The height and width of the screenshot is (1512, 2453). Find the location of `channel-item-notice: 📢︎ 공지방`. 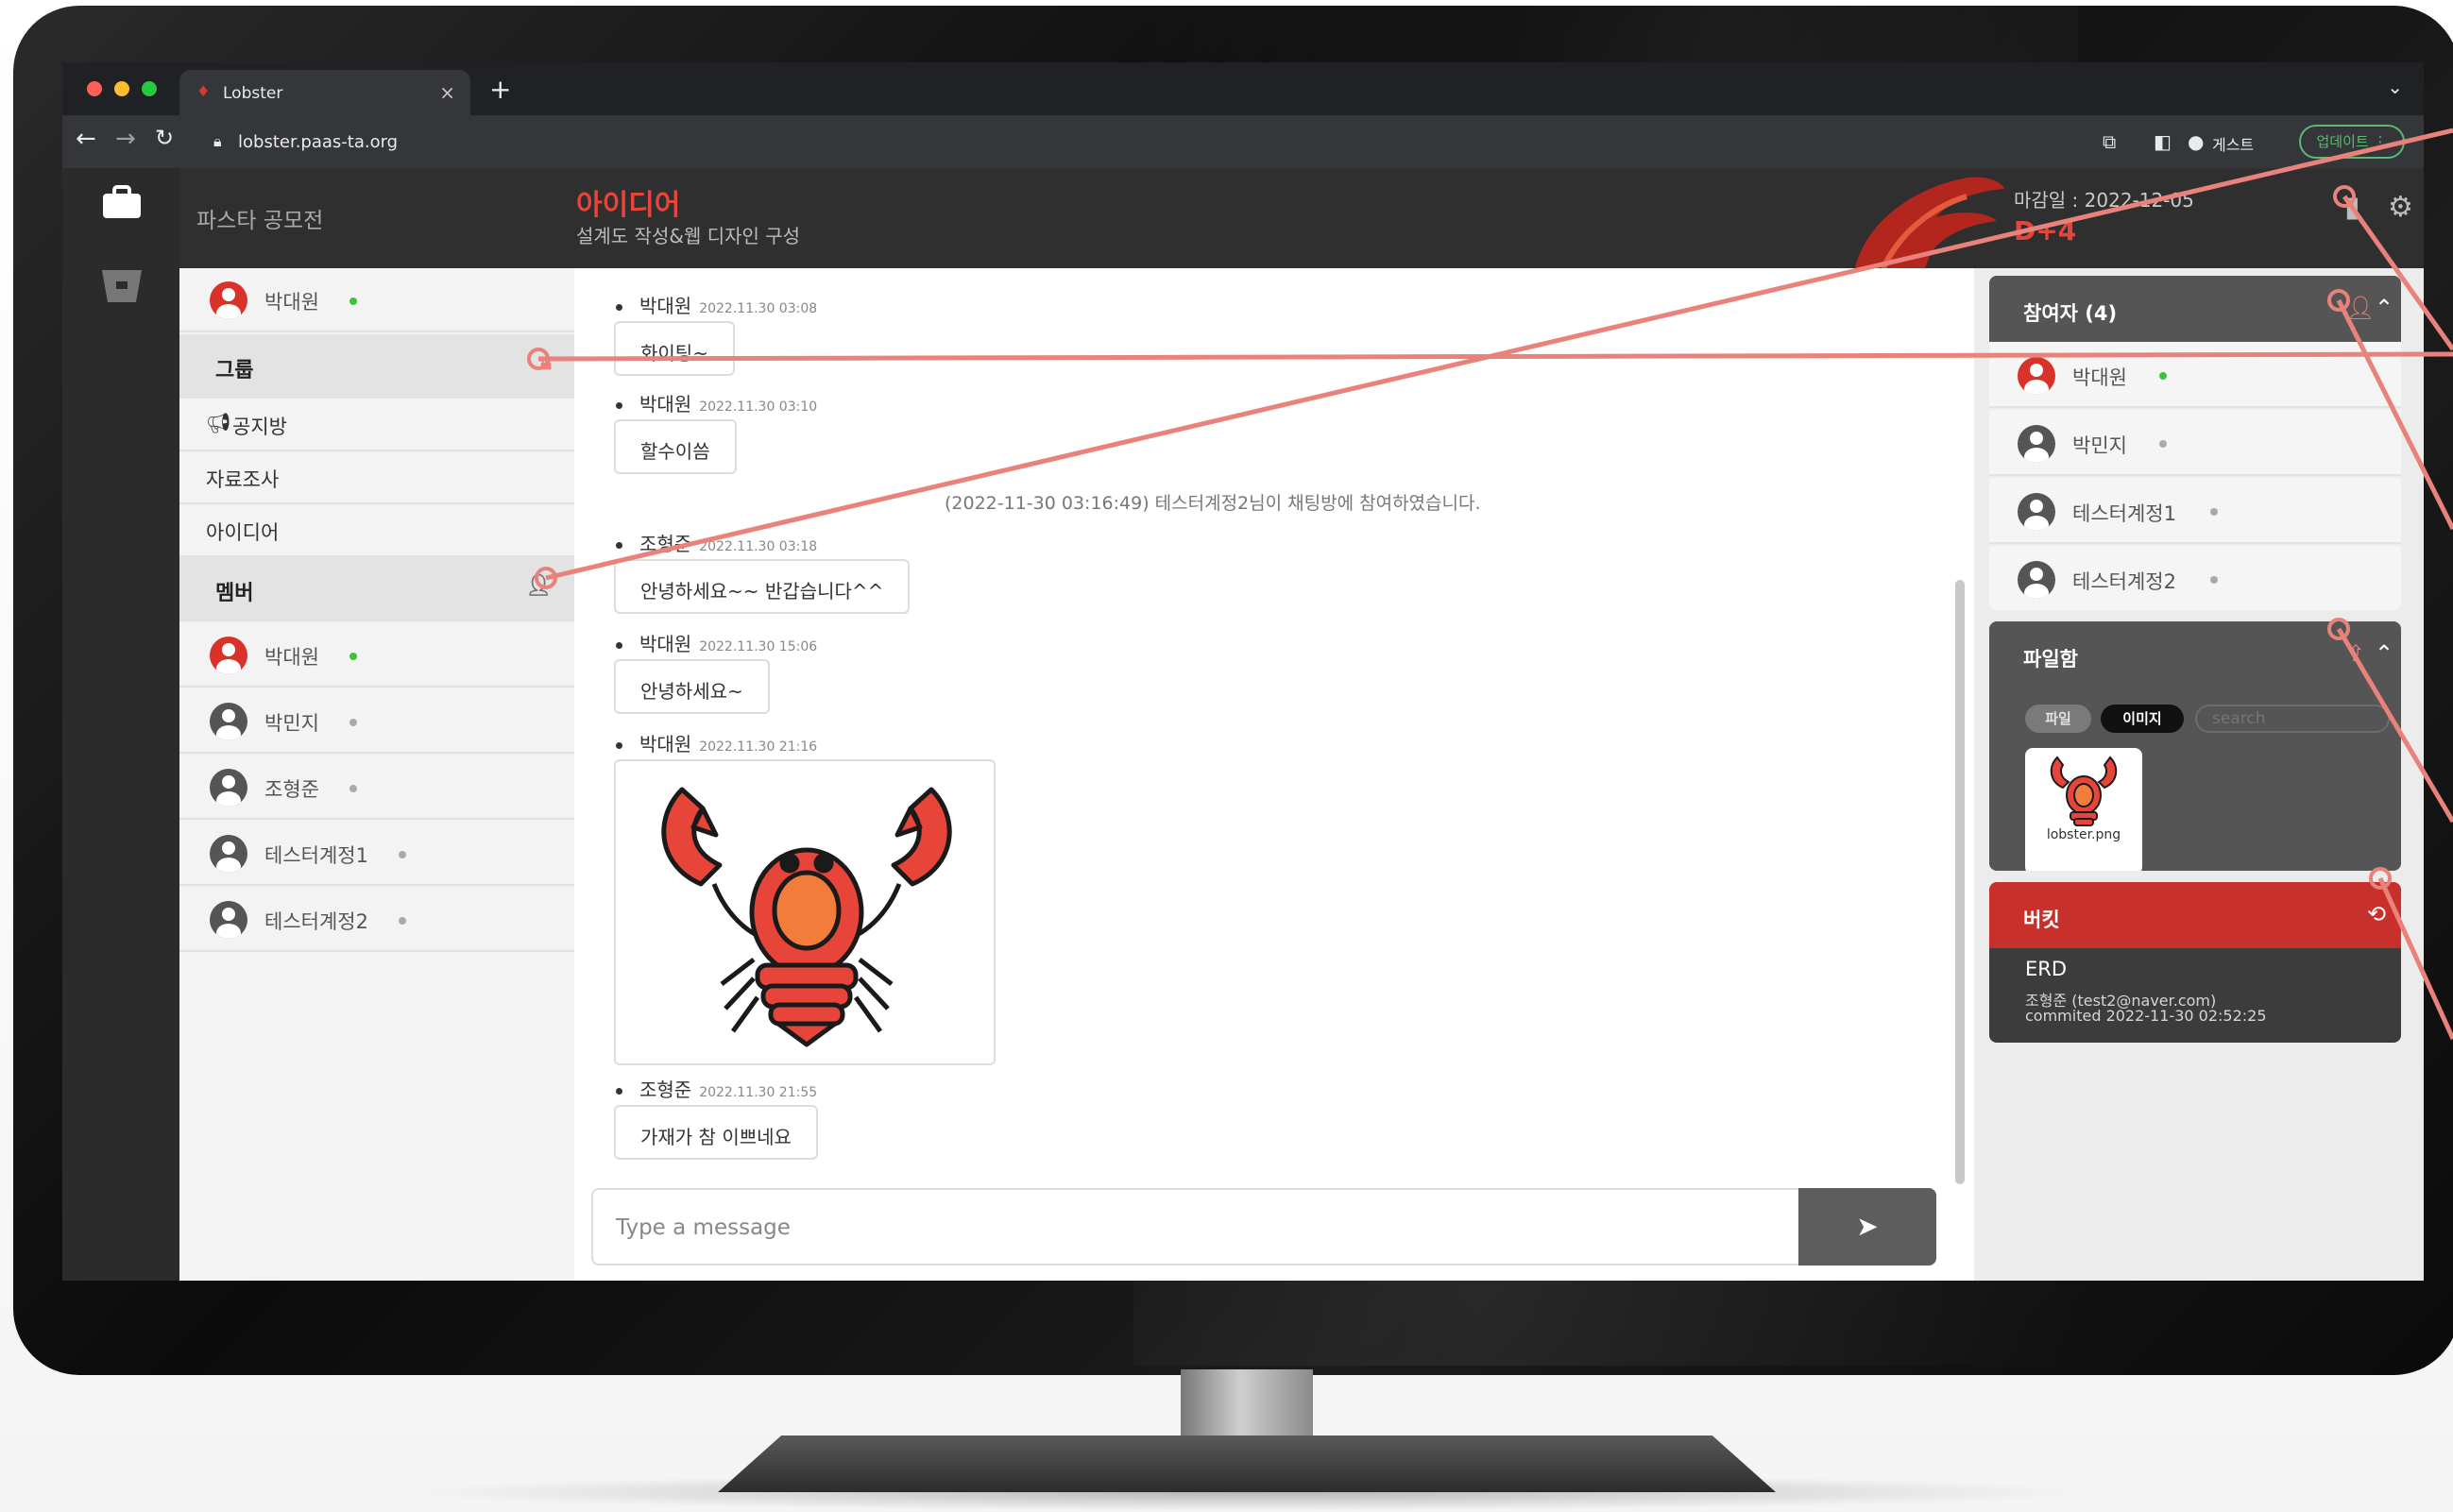

channel-item-notice: 📢︎ 공지방 is located at coordinates (376, 425).